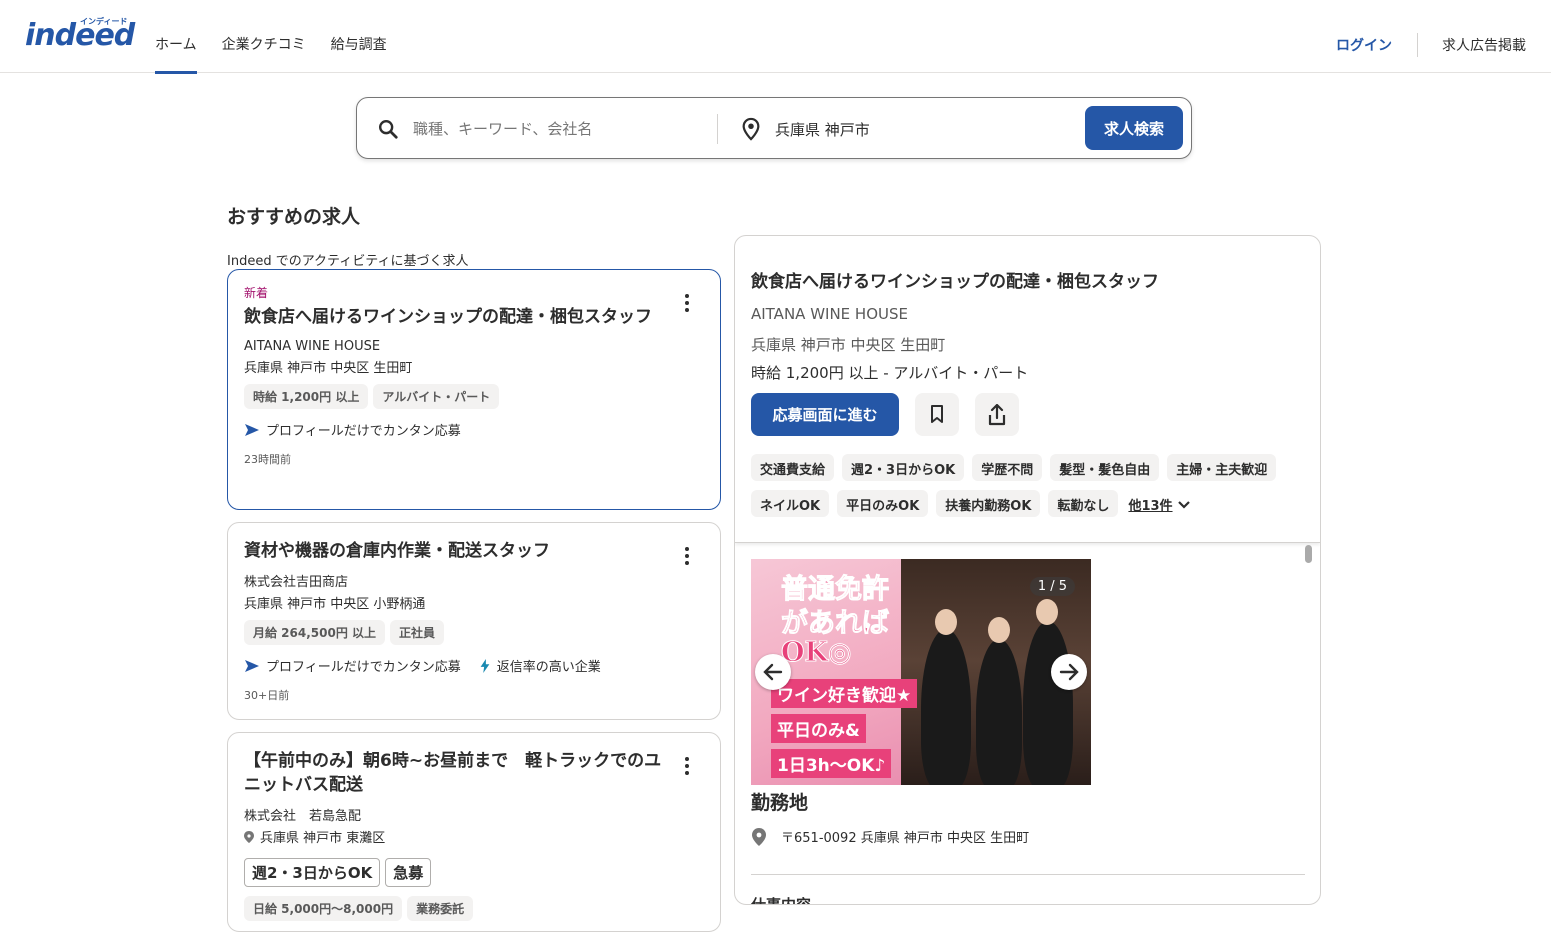  What do you see at coordinates (348, 261) in the screenshot?
I see `section-subtitle: Indeed でのアクティビティに基づく求人` at bounding box center [348, 261].